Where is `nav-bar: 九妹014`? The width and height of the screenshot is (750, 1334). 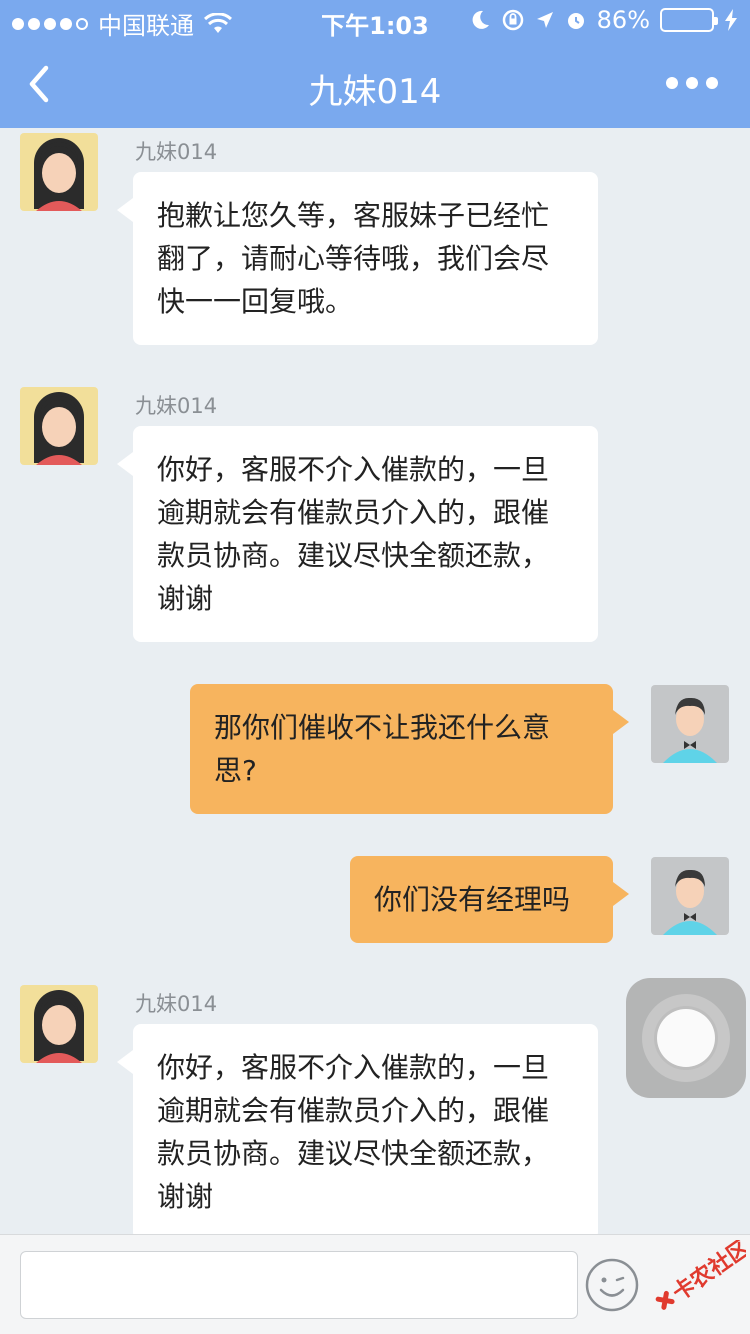 nav-bar: 九妹014 is located at coordinates (375, 84).